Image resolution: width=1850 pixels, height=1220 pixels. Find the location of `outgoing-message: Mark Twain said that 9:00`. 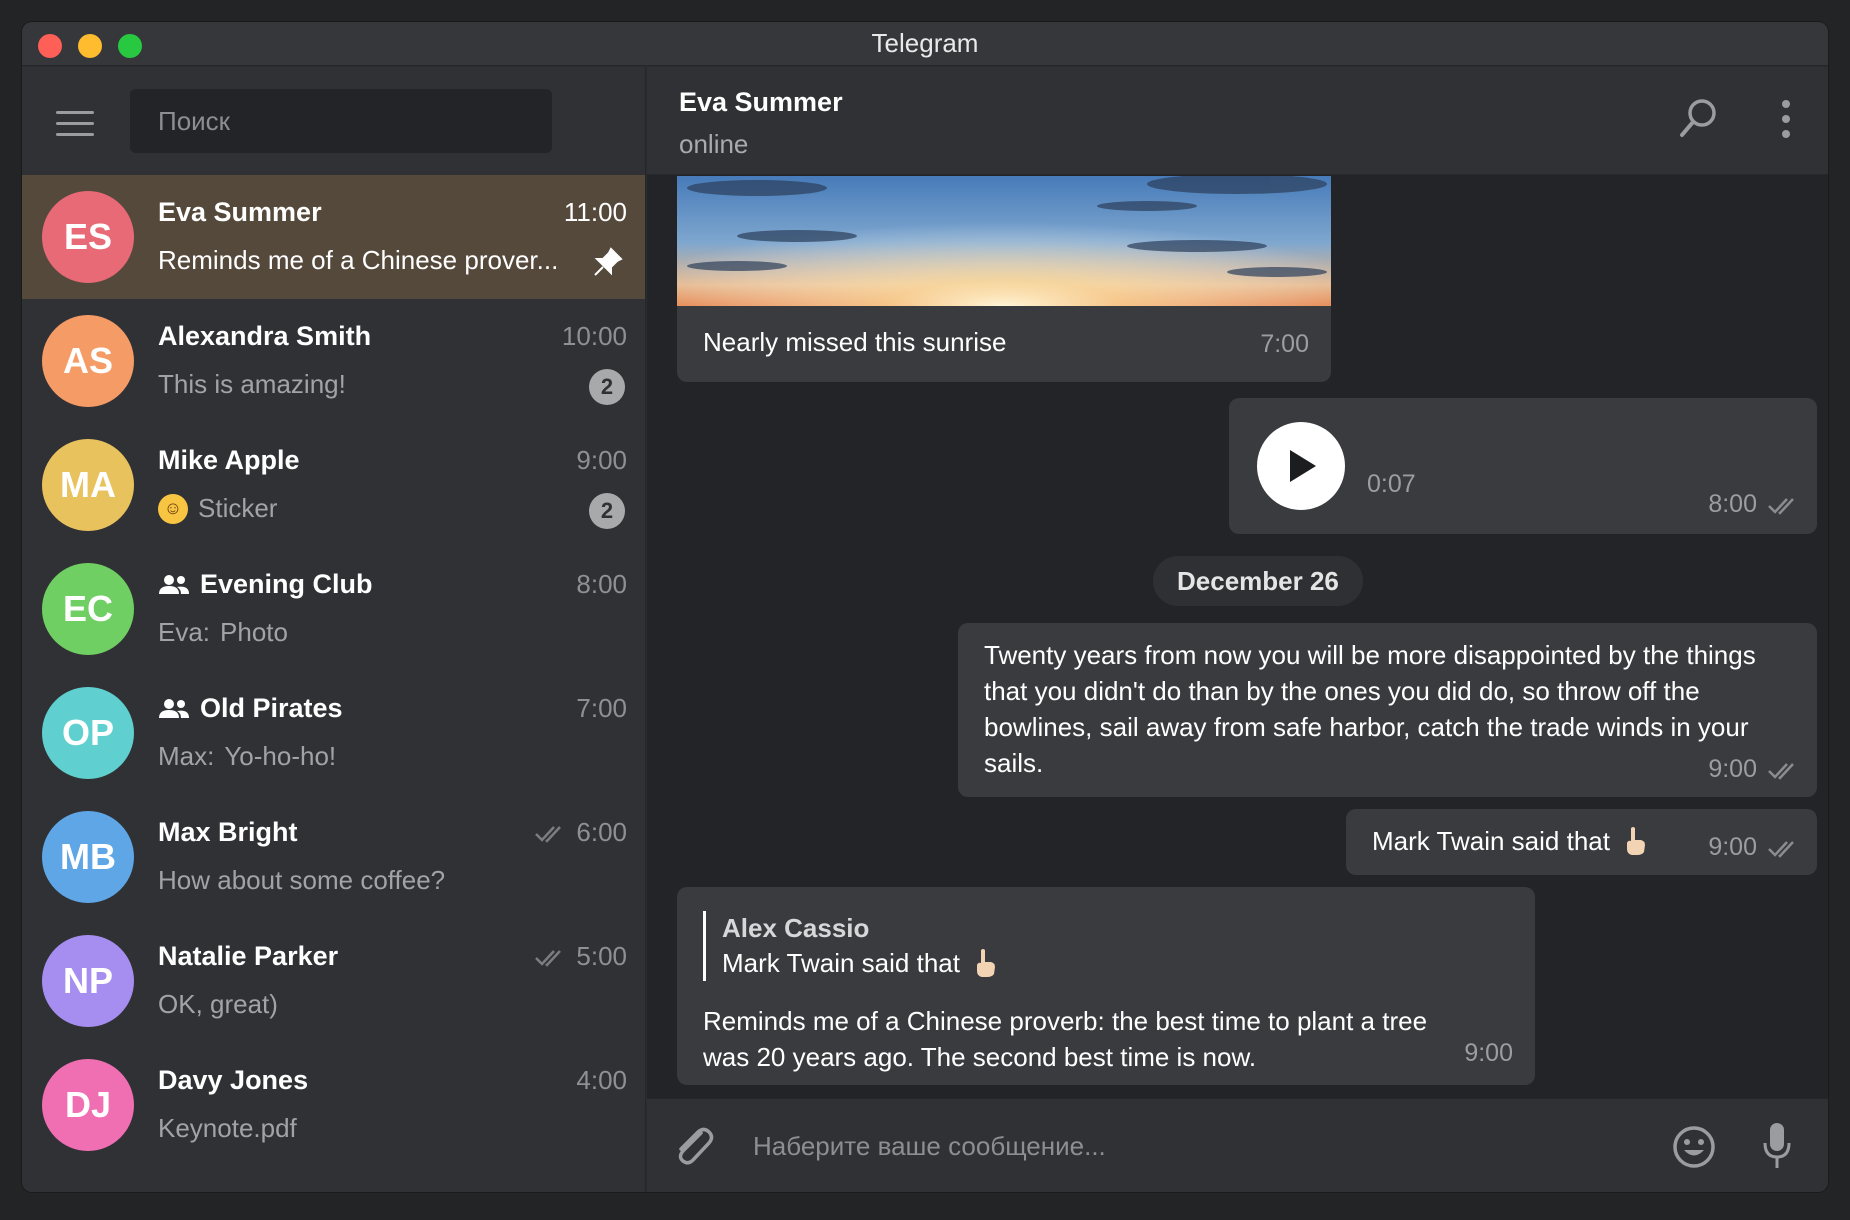

outgoing-message: Mark Twain said that 9:00 is located at coordinates (1581, 842).